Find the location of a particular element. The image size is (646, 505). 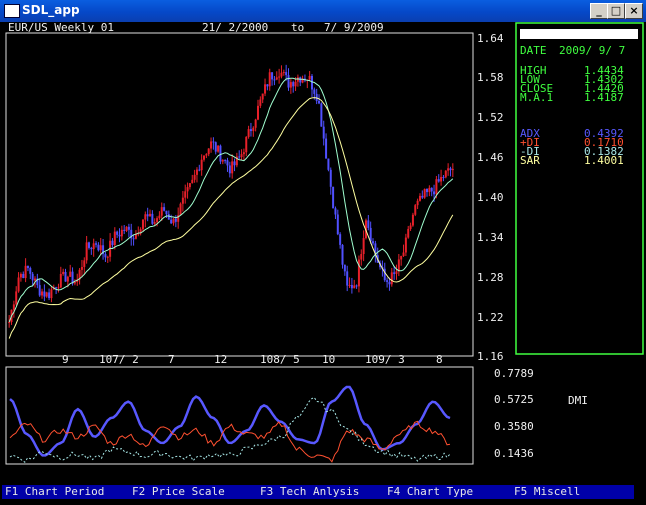

price-tick: 1.22 is located at coordinates (490, 317).